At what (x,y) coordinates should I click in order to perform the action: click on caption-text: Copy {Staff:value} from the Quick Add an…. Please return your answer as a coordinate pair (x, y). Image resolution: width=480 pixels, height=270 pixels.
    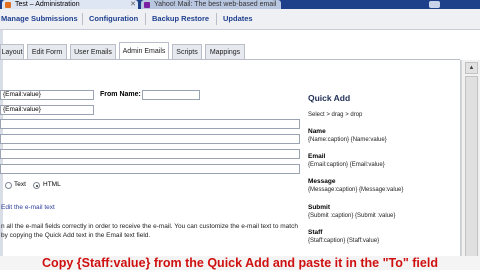
    Looking at the image, I should click on (240, 263).